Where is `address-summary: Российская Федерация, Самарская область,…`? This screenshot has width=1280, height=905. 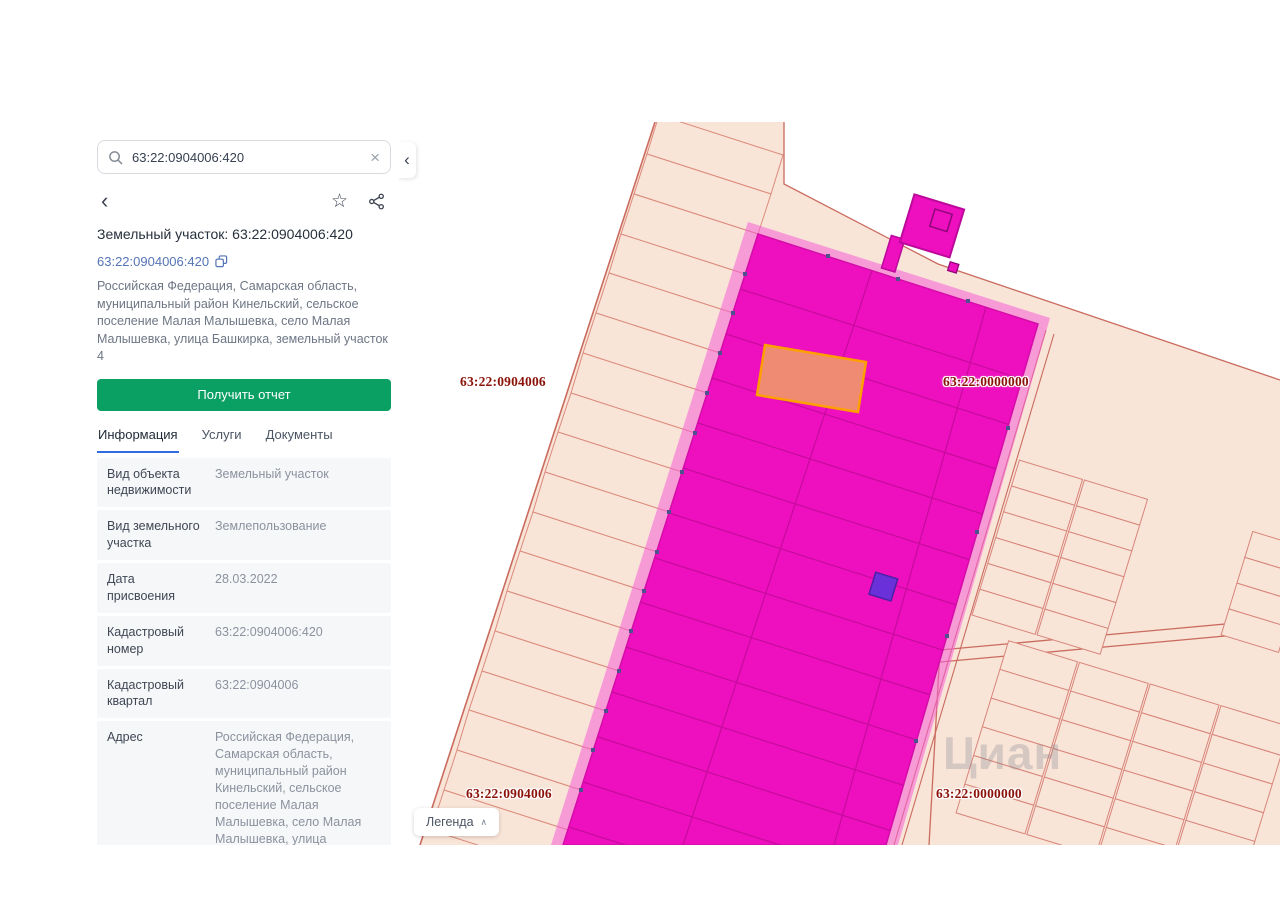 address-summary: Российская Федерация, Самарская область,… is located at coordinates (242, 321).